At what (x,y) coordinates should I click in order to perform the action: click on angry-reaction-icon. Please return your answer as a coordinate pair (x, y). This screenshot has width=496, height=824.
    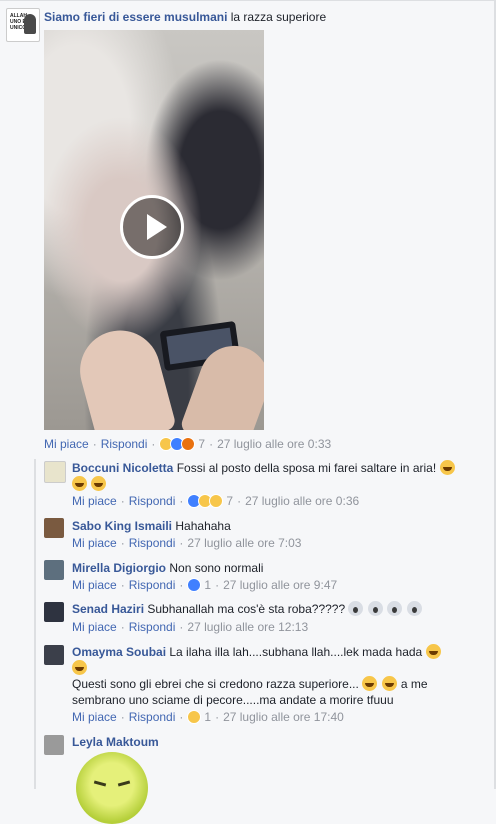
    Looking at the image, I should click on (188, 444).